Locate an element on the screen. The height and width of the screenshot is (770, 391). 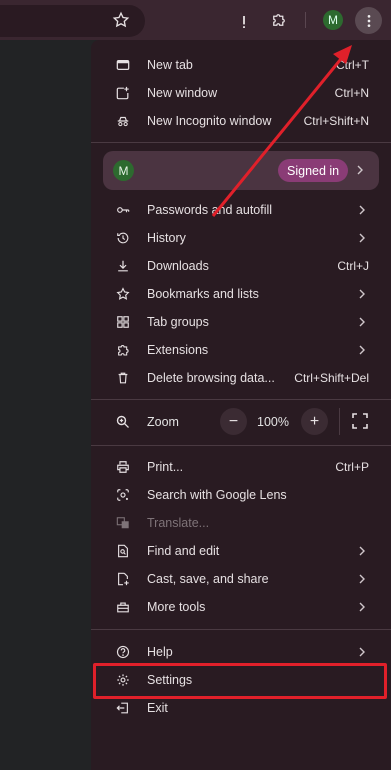
translate-icon is located at coordinates (123, 523).